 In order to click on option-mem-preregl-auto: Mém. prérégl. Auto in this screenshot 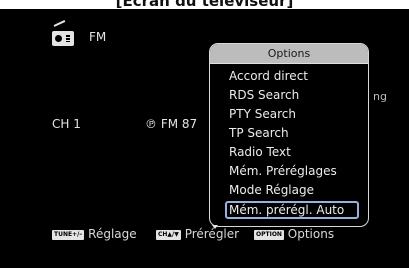, I will do `click(292, 210)`.